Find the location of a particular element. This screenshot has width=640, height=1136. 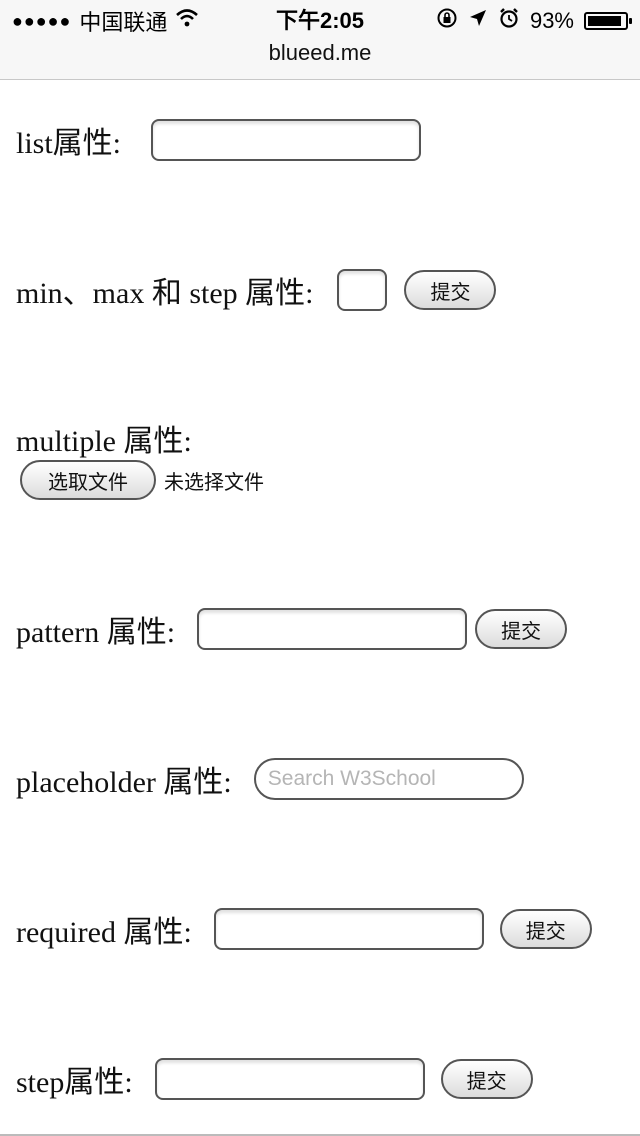

pattern-row: pattern 属性: 提交 is located at coordinates (292, 629).